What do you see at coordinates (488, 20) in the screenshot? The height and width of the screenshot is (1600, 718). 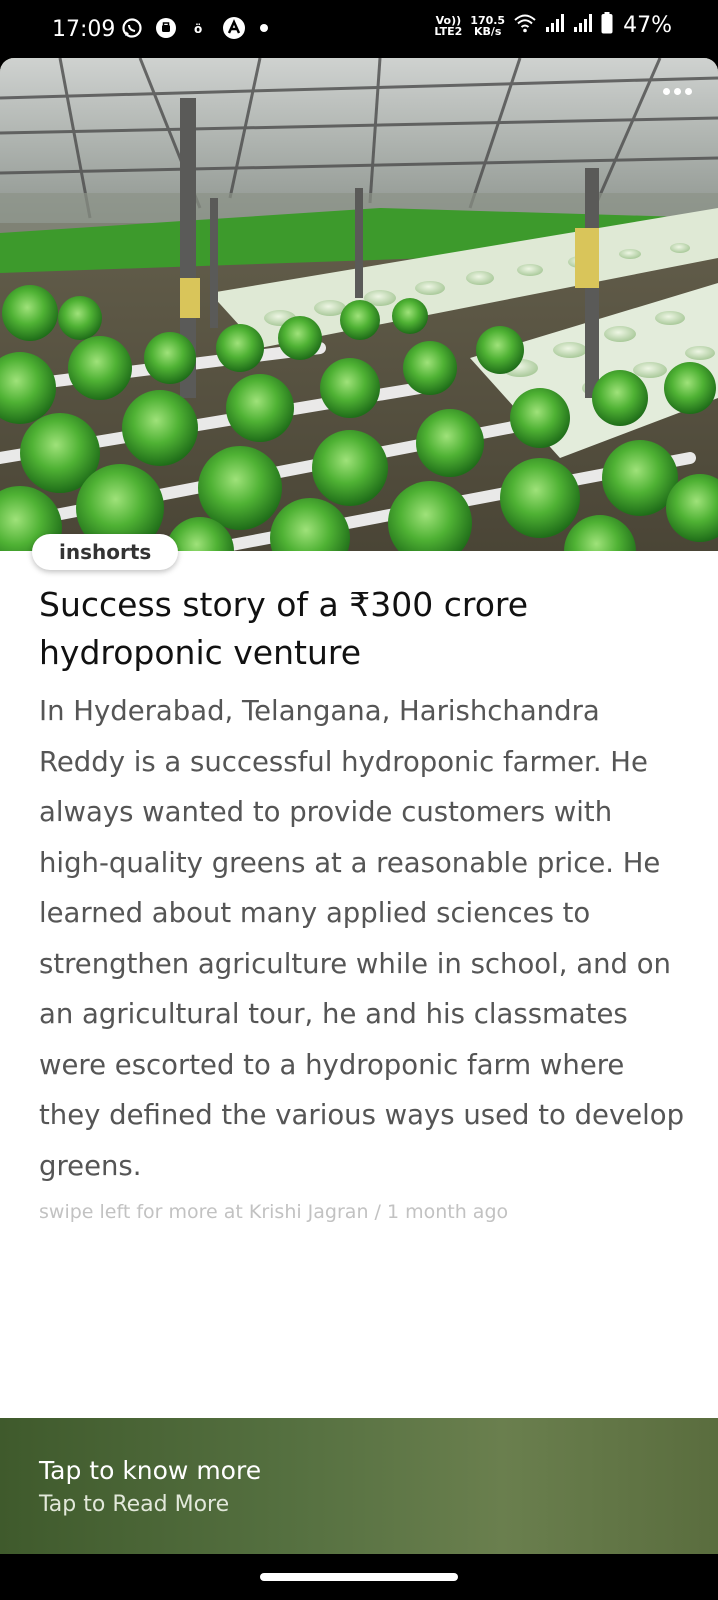 I see `speed-value: 170.5` at bounding box center [488, 20].